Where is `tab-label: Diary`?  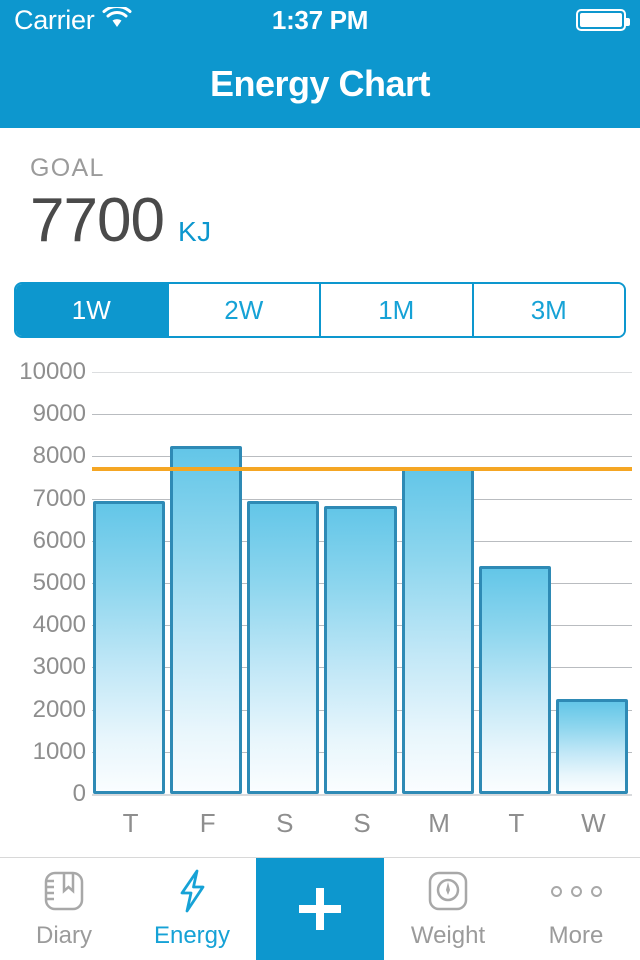
tab-label: Diary is located at coordinates (63, 935).